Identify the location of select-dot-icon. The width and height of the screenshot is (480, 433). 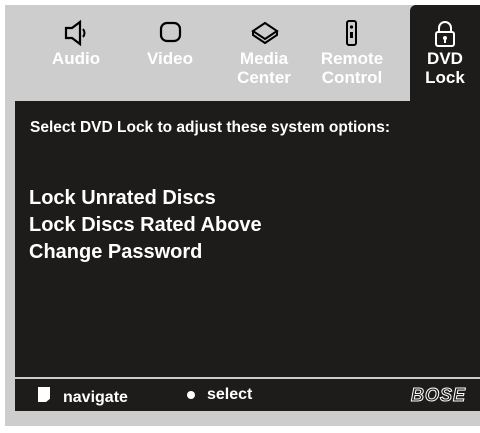
(191, 395).